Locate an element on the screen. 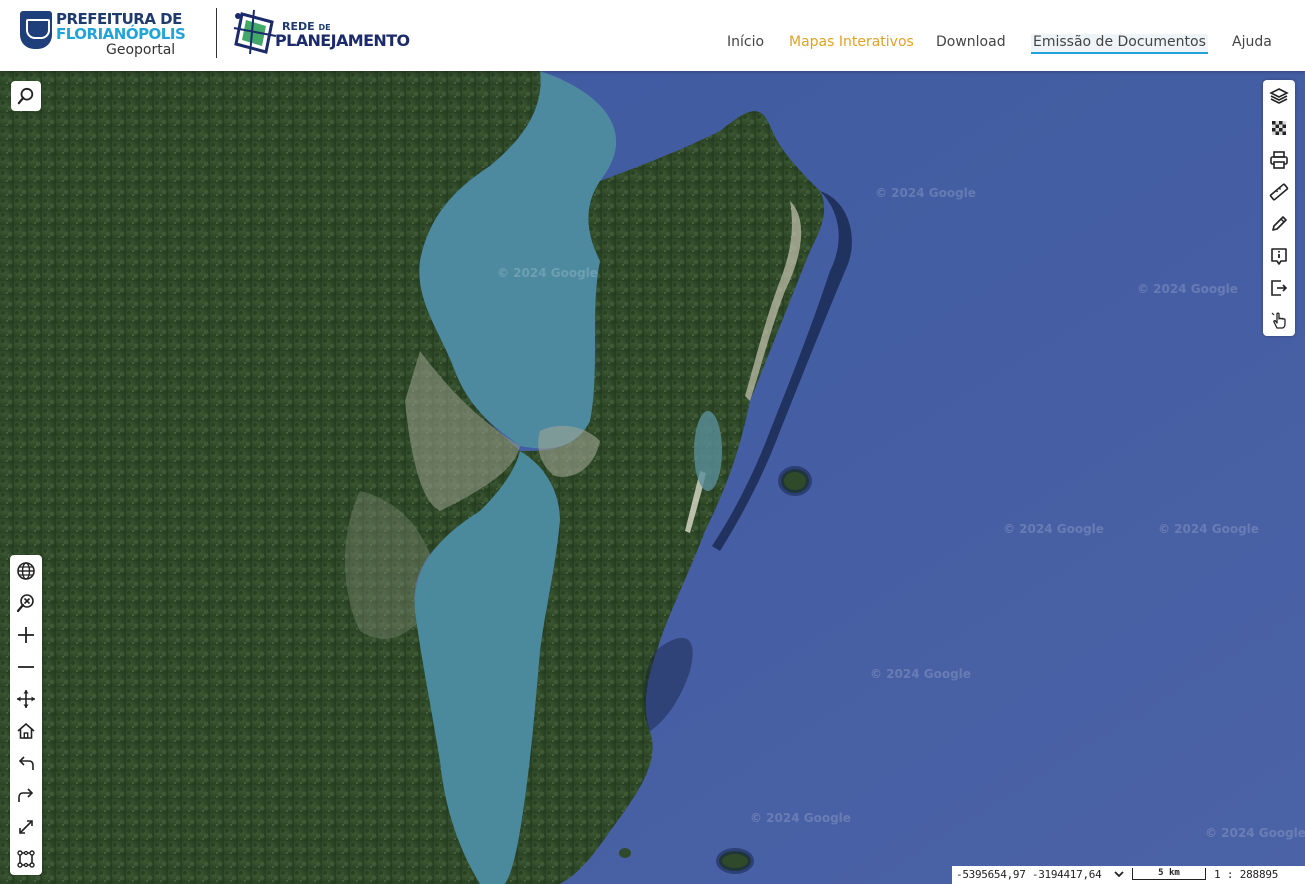 This screenshot has width=1305, height=884. search-button is located at coordinates (26, 96).